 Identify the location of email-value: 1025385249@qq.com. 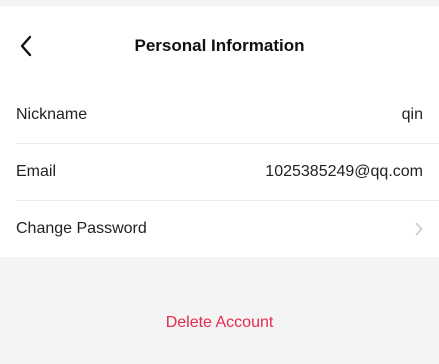
(344, 171).